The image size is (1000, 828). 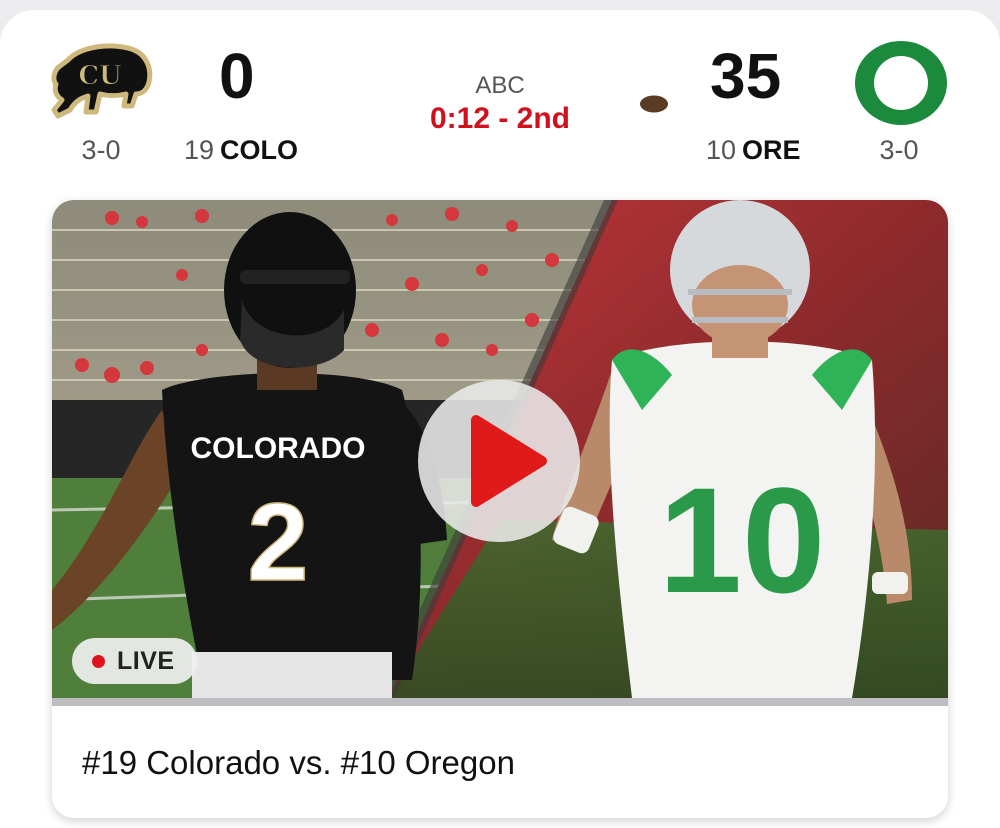 I want to click on away-rank: 19, so click(x=199, y=150).